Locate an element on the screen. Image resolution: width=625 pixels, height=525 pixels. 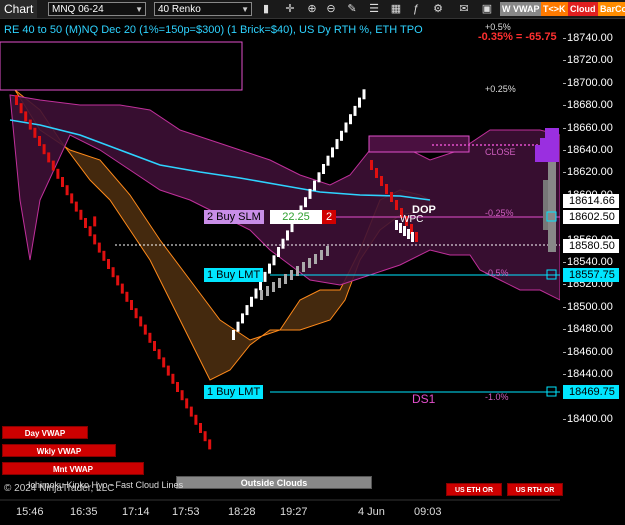
y-tick-label: 18720.00 is located at coordinates (595, 60).